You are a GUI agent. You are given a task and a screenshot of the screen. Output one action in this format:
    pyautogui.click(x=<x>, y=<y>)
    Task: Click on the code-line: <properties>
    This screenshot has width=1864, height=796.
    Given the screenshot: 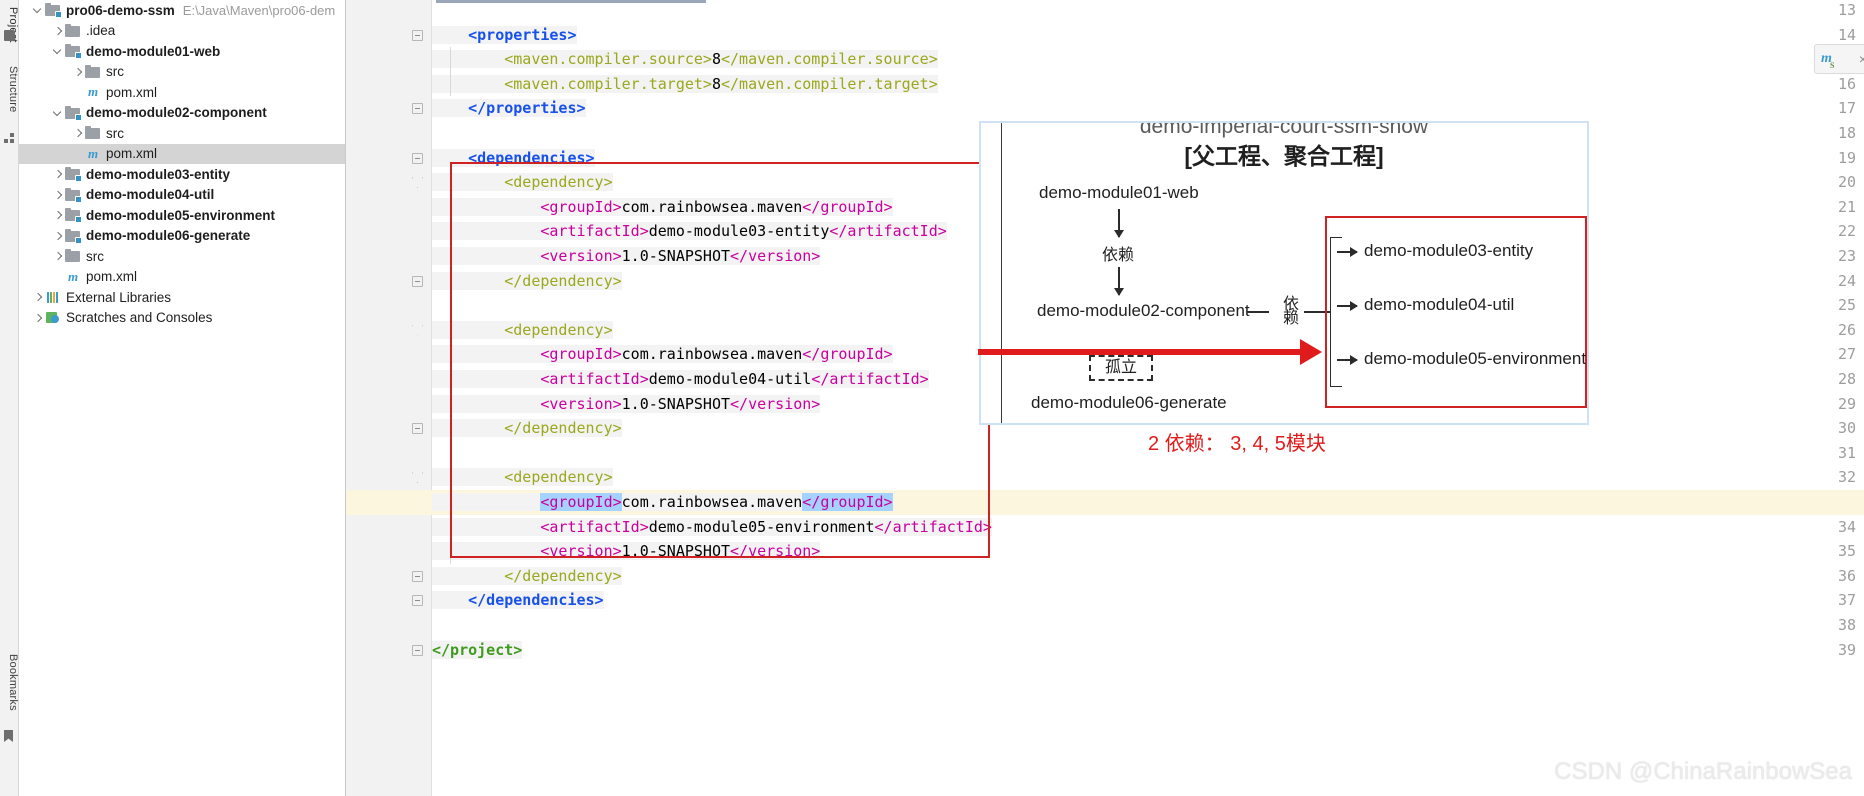 What is the action you would take?
    pyautogui.click(x=504, y=35)
    